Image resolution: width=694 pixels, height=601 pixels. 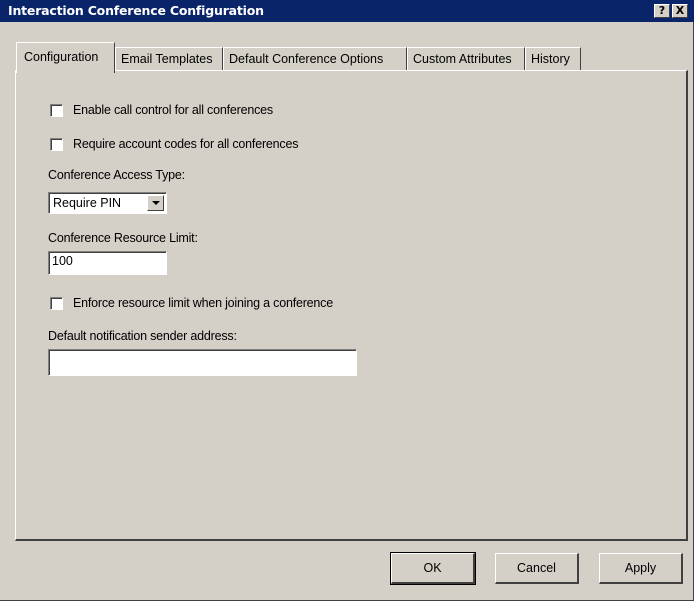 What do you see at coordinates (169, 59) in the screenshot?
I see `tab-email-templates: Email Templates` at bounding box center [169, 59].